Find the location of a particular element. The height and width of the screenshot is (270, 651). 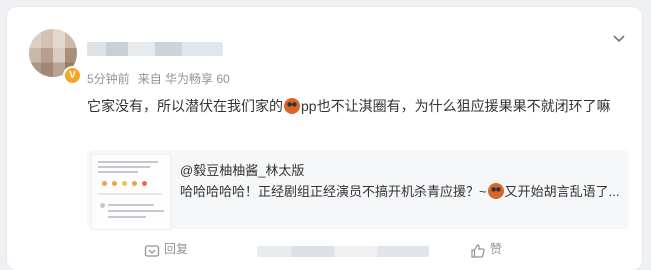

post-text: 它家没有，所以潜伏在我们家的 pp也不让淇圈有，为什么狙应援果果不就闭环了嘛 is located at coordinates (359, 106).